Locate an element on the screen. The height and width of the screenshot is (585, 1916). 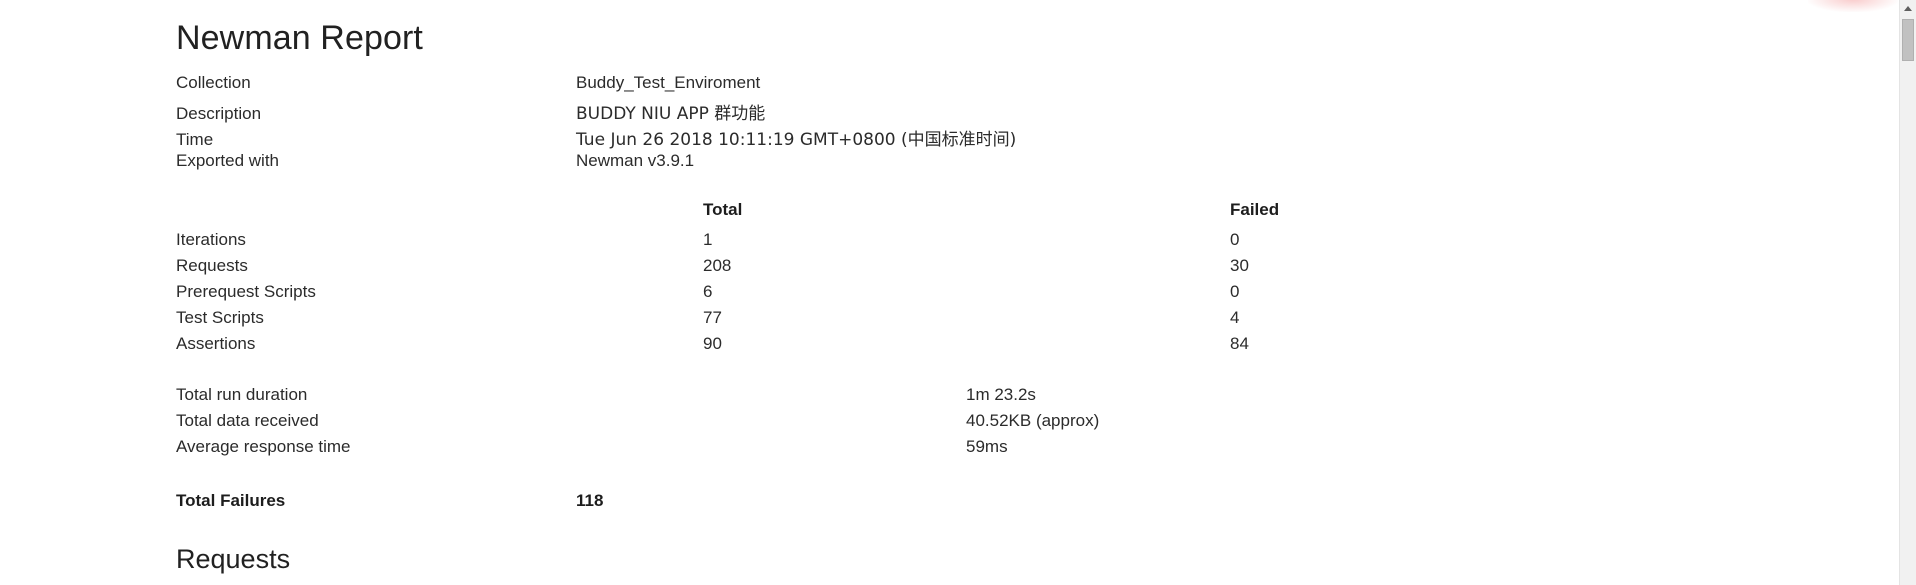
metadata-value-description: BUDDY NIU APP 群功能 is located at coordinates (671, 114).